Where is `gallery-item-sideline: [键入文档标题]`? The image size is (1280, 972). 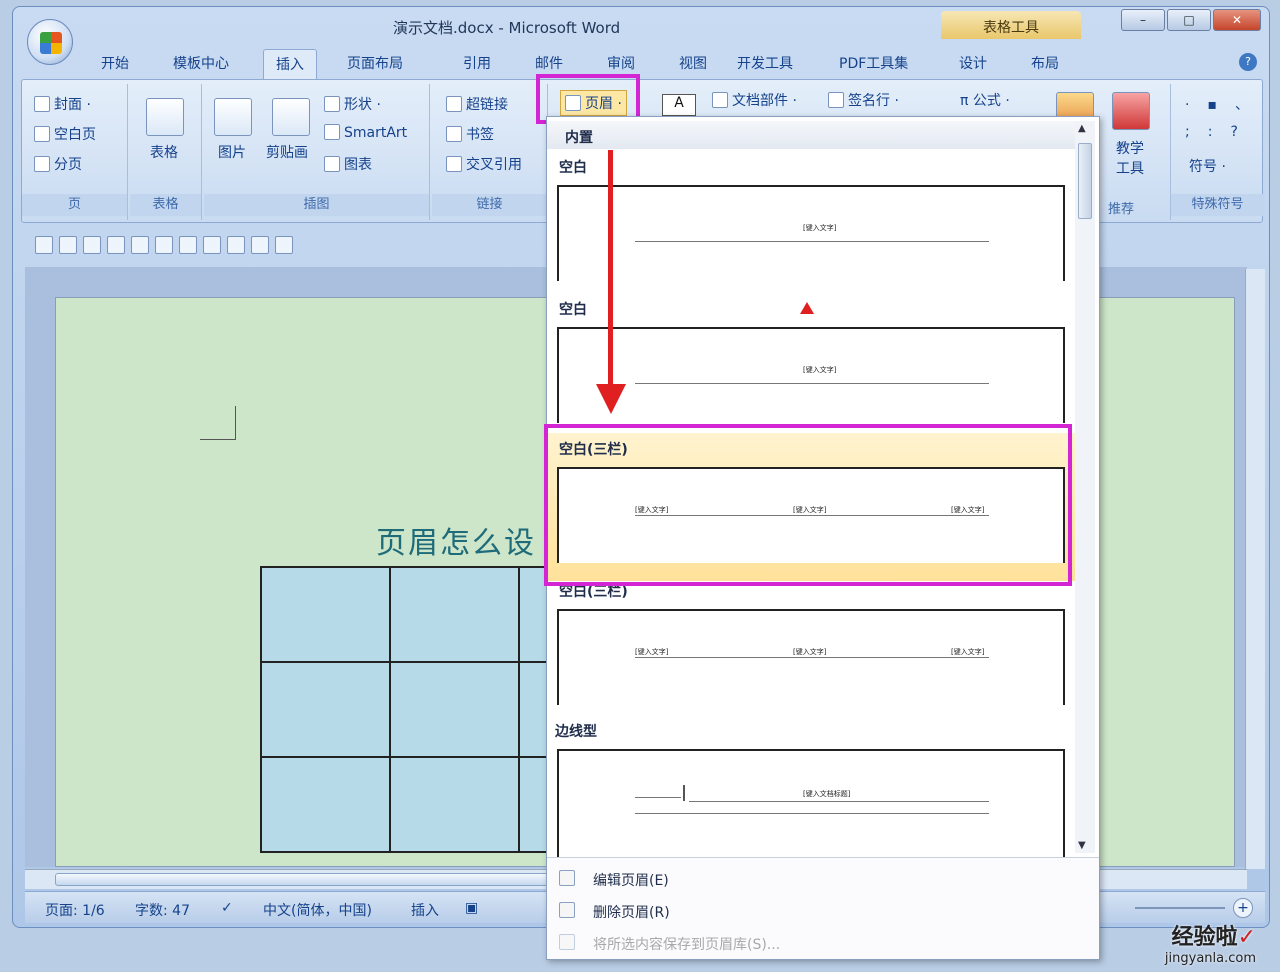
gallery-item-sideline: [键入文档标题] is located at coordinates (811, 803).